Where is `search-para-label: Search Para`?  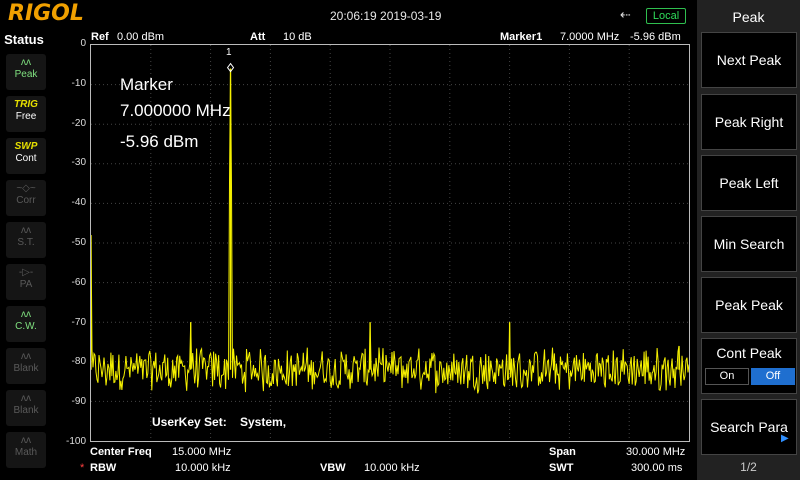
search-para-label: Search Para is located at coordinates (749, 427).